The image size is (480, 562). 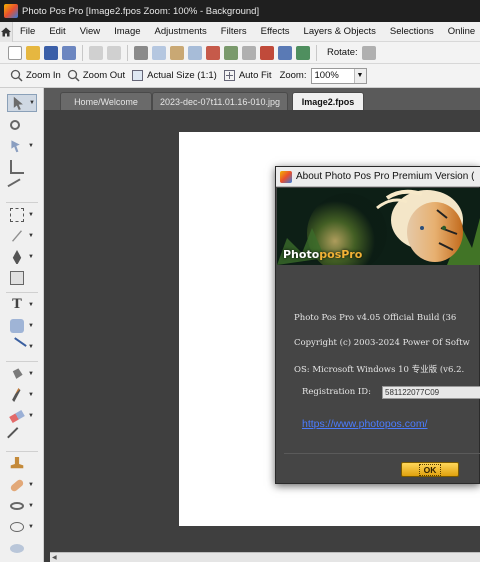 What do you see at coordinates (22, 416) in the screenshot?
I see `eraser-tool: ▼` at bounding box center [22, 416].